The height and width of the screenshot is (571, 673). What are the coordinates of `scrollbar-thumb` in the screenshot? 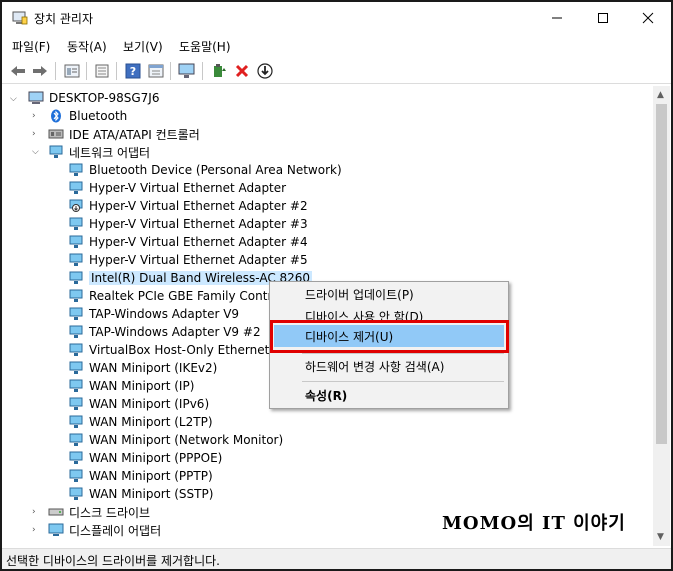 It's located at (661, 274).